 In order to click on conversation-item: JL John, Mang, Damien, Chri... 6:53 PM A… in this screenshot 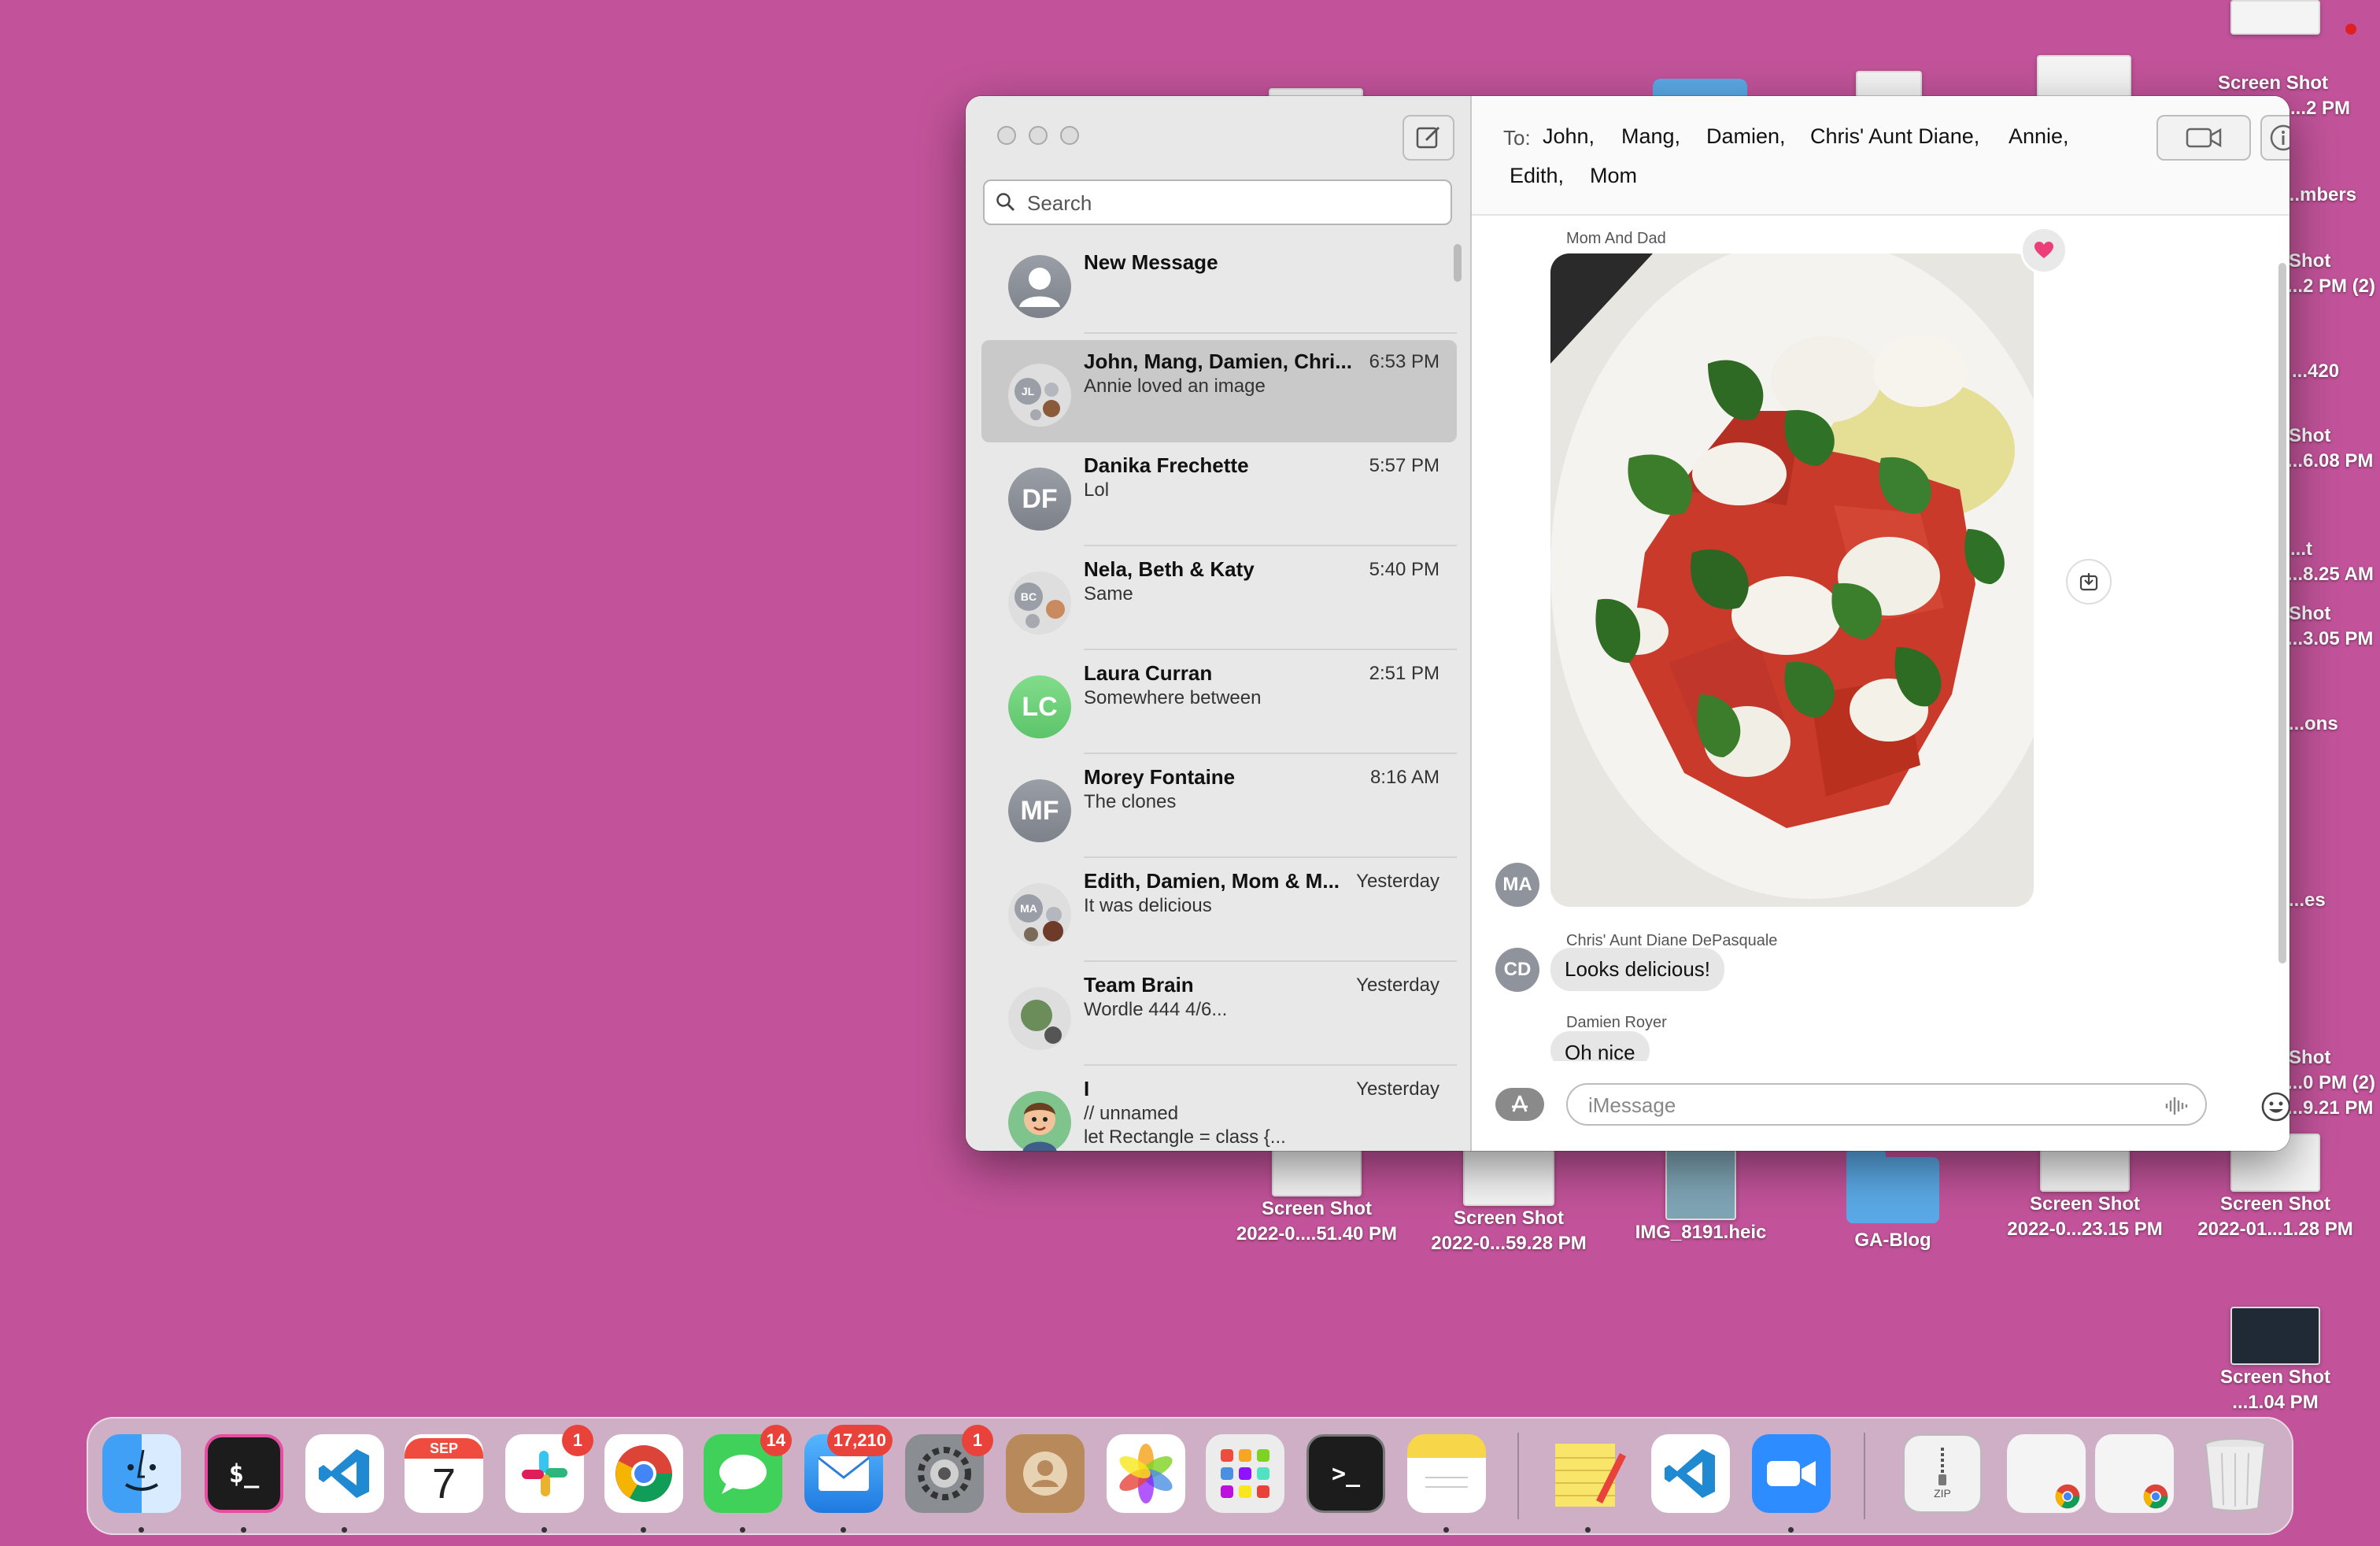, I will do `click(1219, 391)`.